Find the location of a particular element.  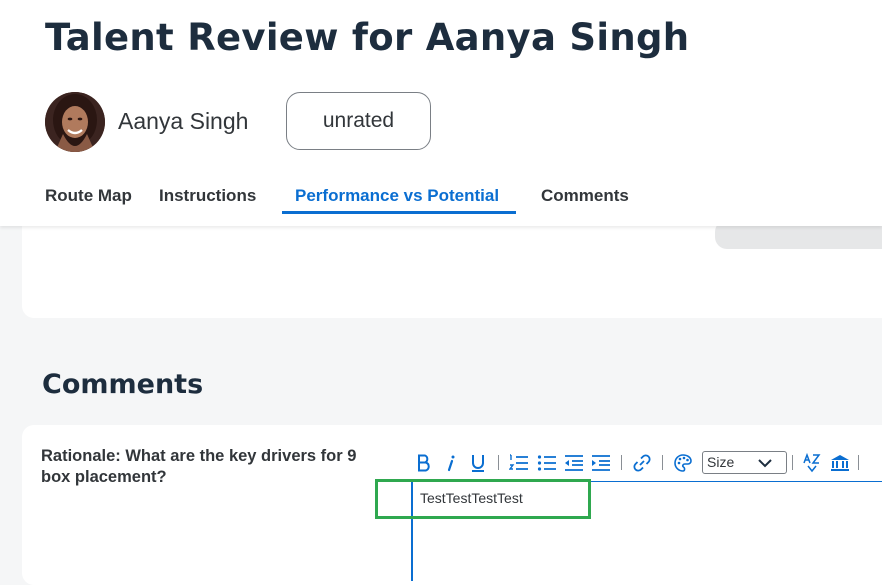

avatar is located at coordinates (75, 122).